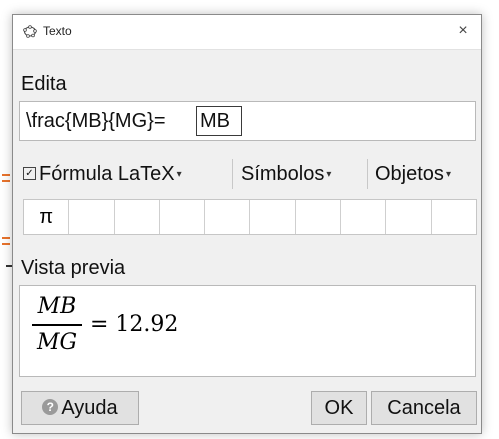  I want to click on symbol-palette: π, so click(250, 217).